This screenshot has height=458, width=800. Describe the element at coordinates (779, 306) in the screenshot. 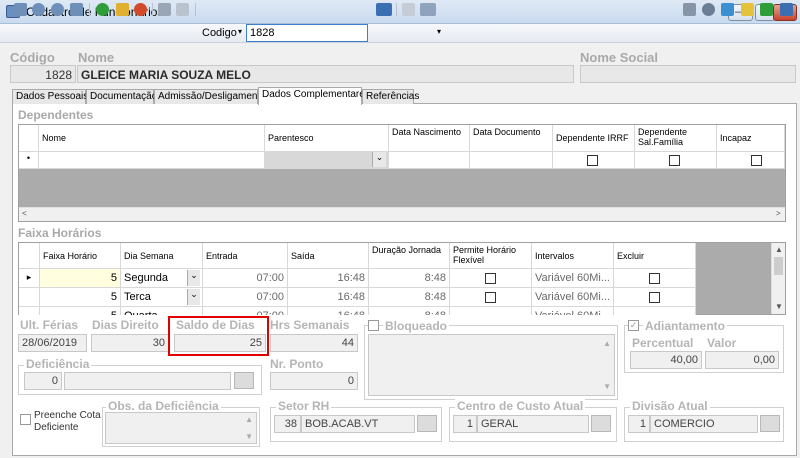

I see `scroll-down-icon: ▼` at that location.